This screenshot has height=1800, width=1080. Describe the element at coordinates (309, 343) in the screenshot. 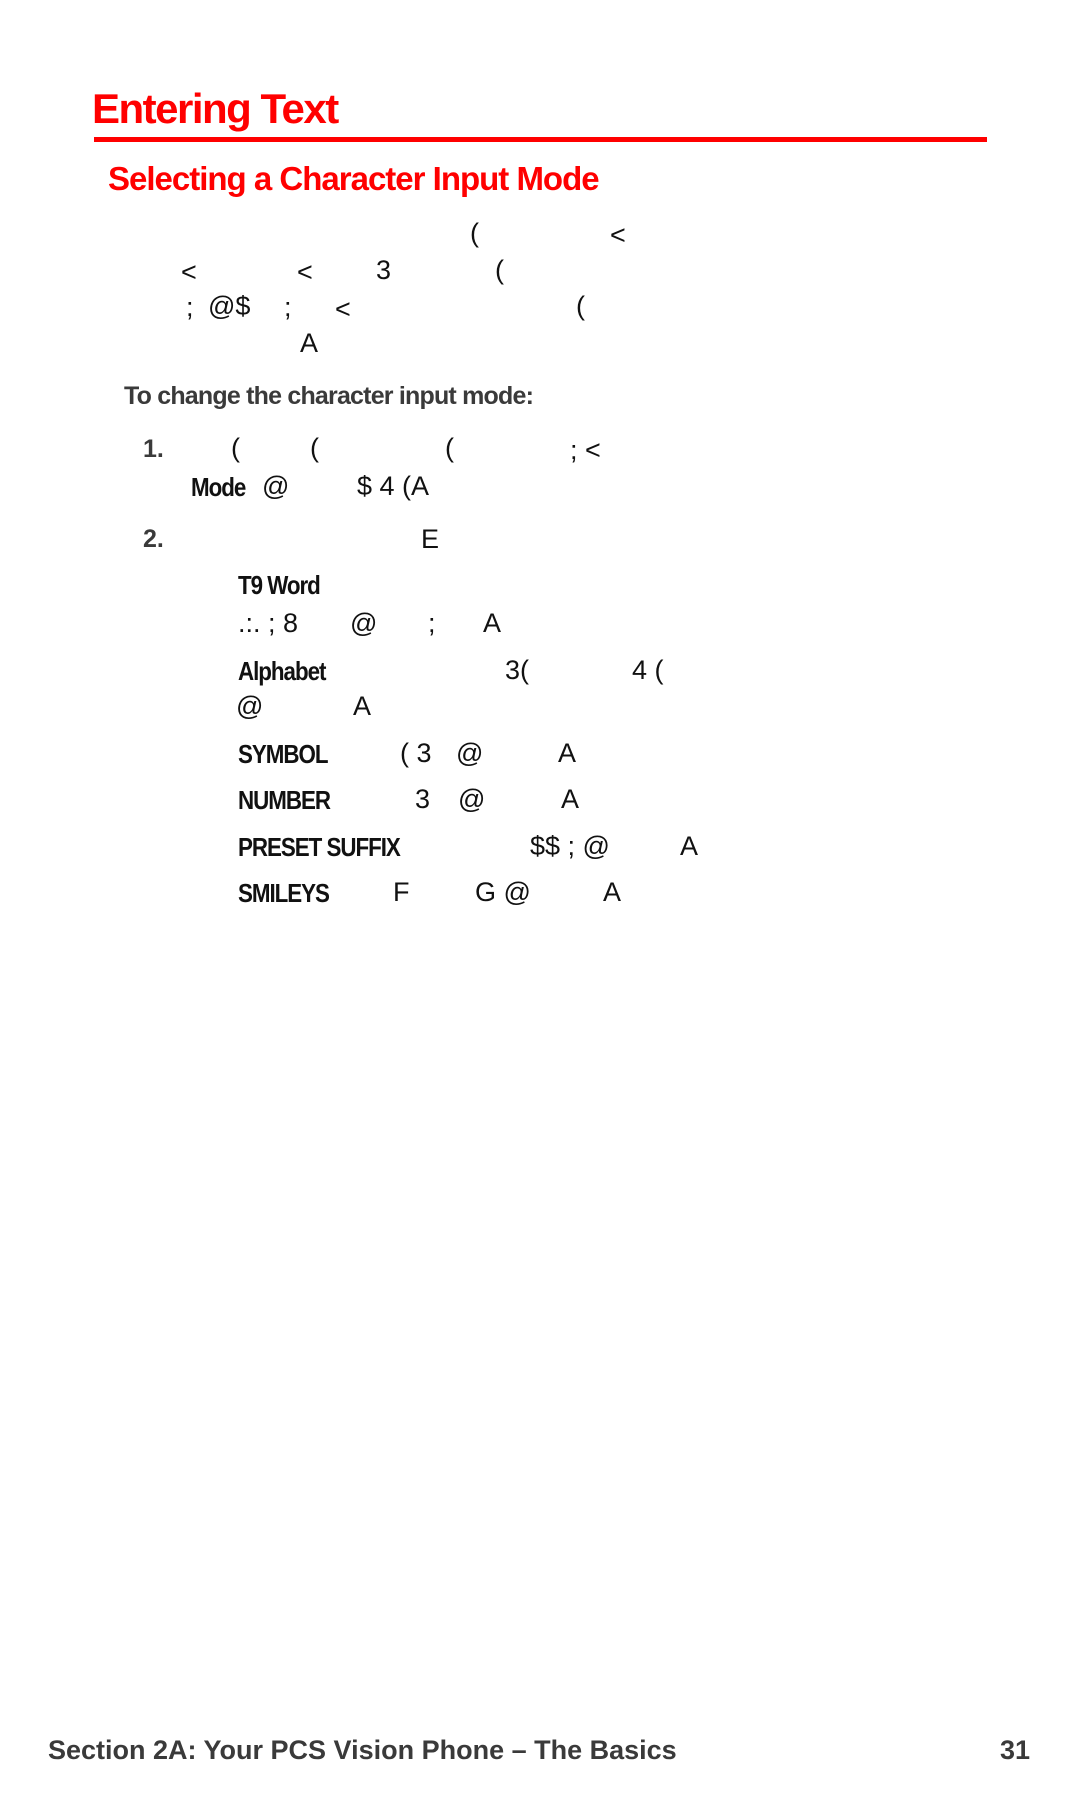

I see `paragraph-glyph: A` at that location.